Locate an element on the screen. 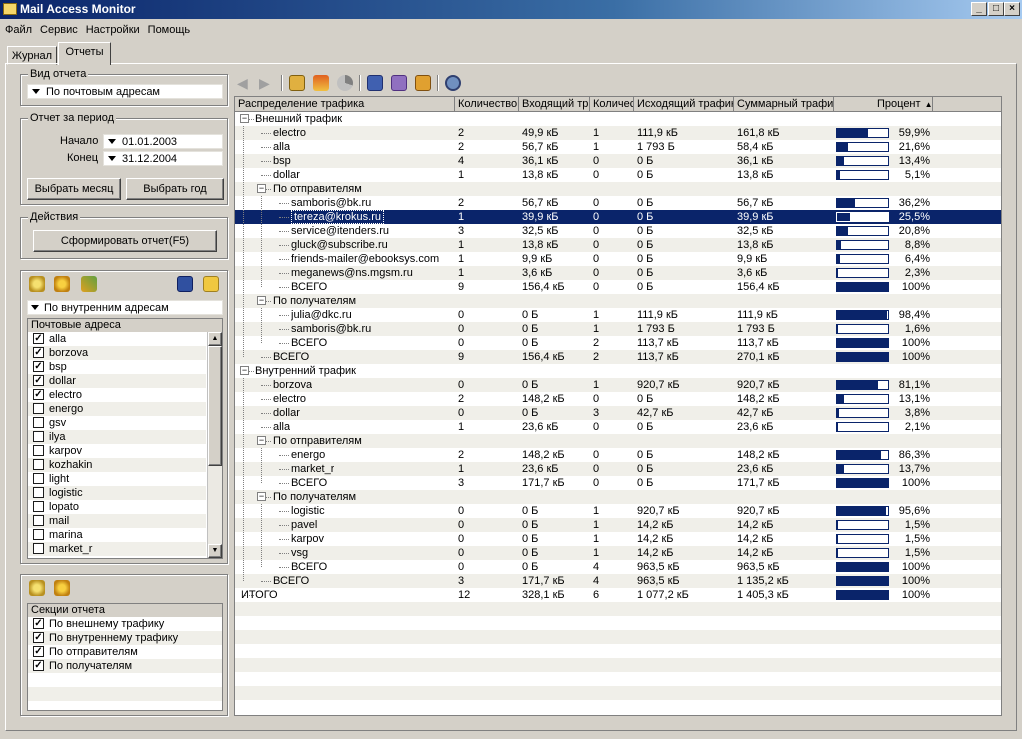 The width and height of the screenshot is (1022, 739). list-item: ilya is located at coordinates (117, 437).